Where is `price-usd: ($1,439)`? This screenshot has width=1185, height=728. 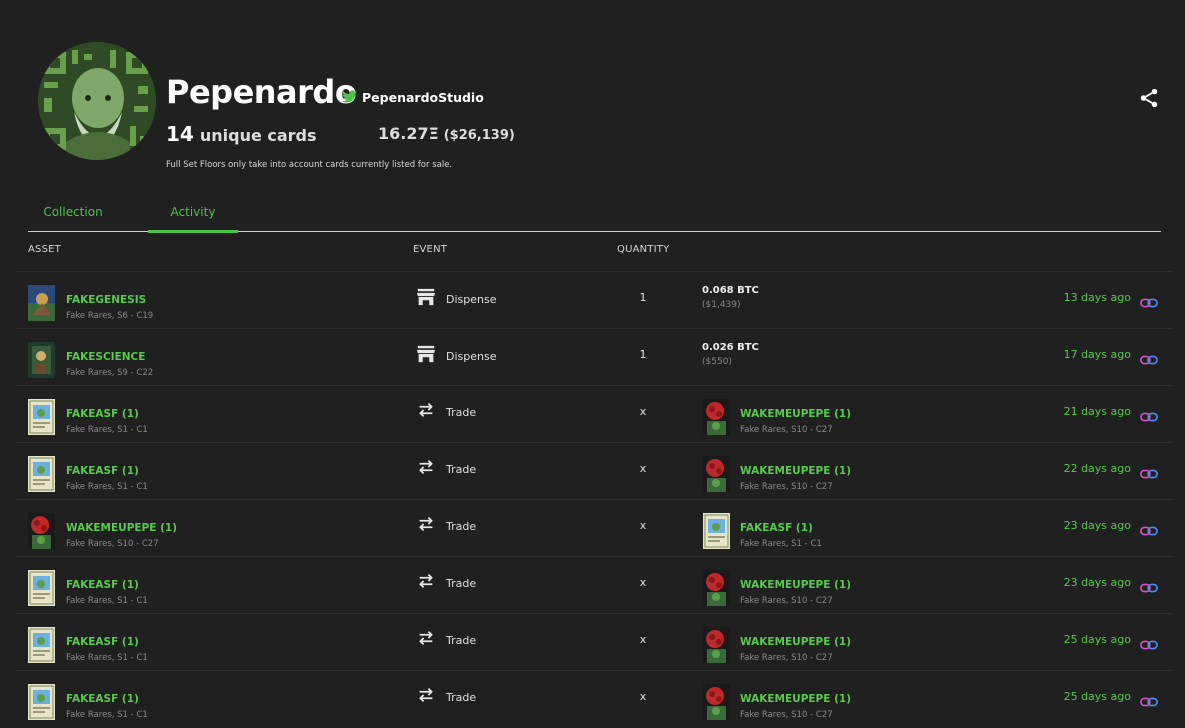 price-usd: ($1,439) is located at coordinates (721, 305).